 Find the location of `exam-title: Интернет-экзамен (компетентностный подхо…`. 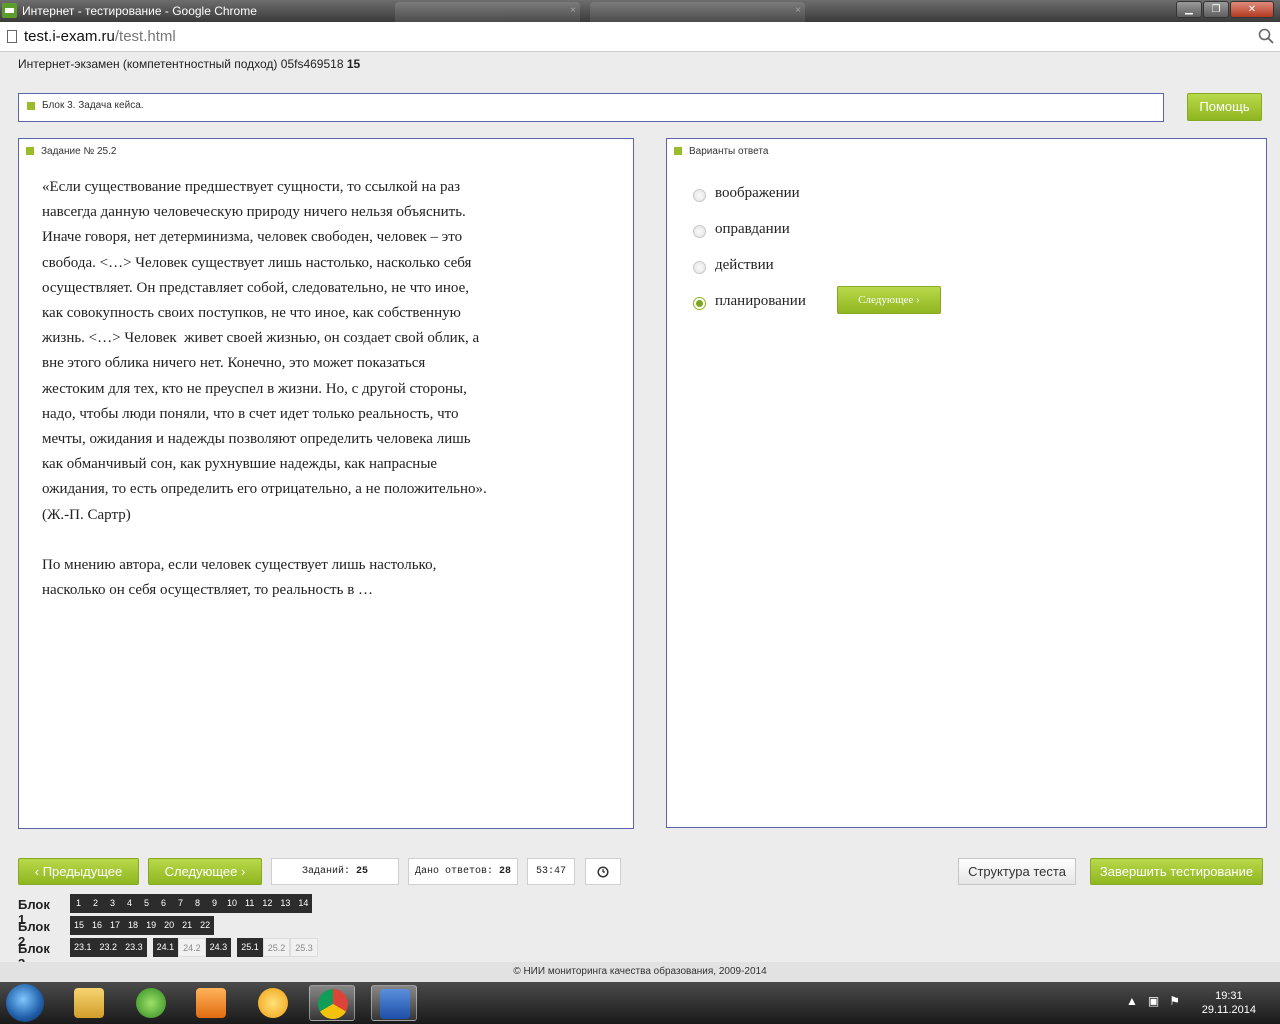

exam-title: Интернет-экзамен (компетентностный подхо… is located at coordinates (189, 64).